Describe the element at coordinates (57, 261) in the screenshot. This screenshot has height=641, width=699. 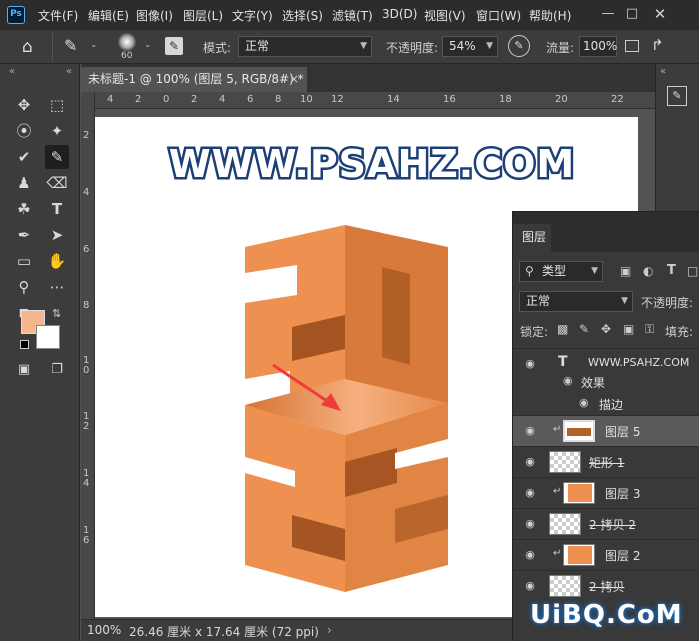
I see `hand-tool-icon: ✋` at that location.